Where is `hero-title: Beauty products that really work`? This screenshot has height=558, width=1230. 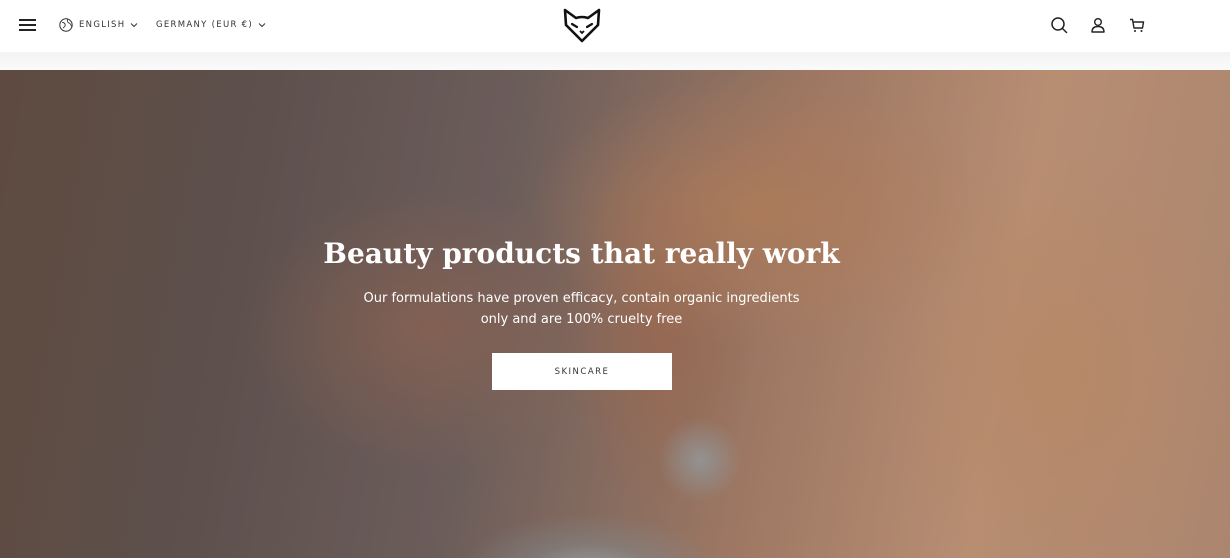 hero-title: Beauty products that really work is located at coordinates (581, 253).